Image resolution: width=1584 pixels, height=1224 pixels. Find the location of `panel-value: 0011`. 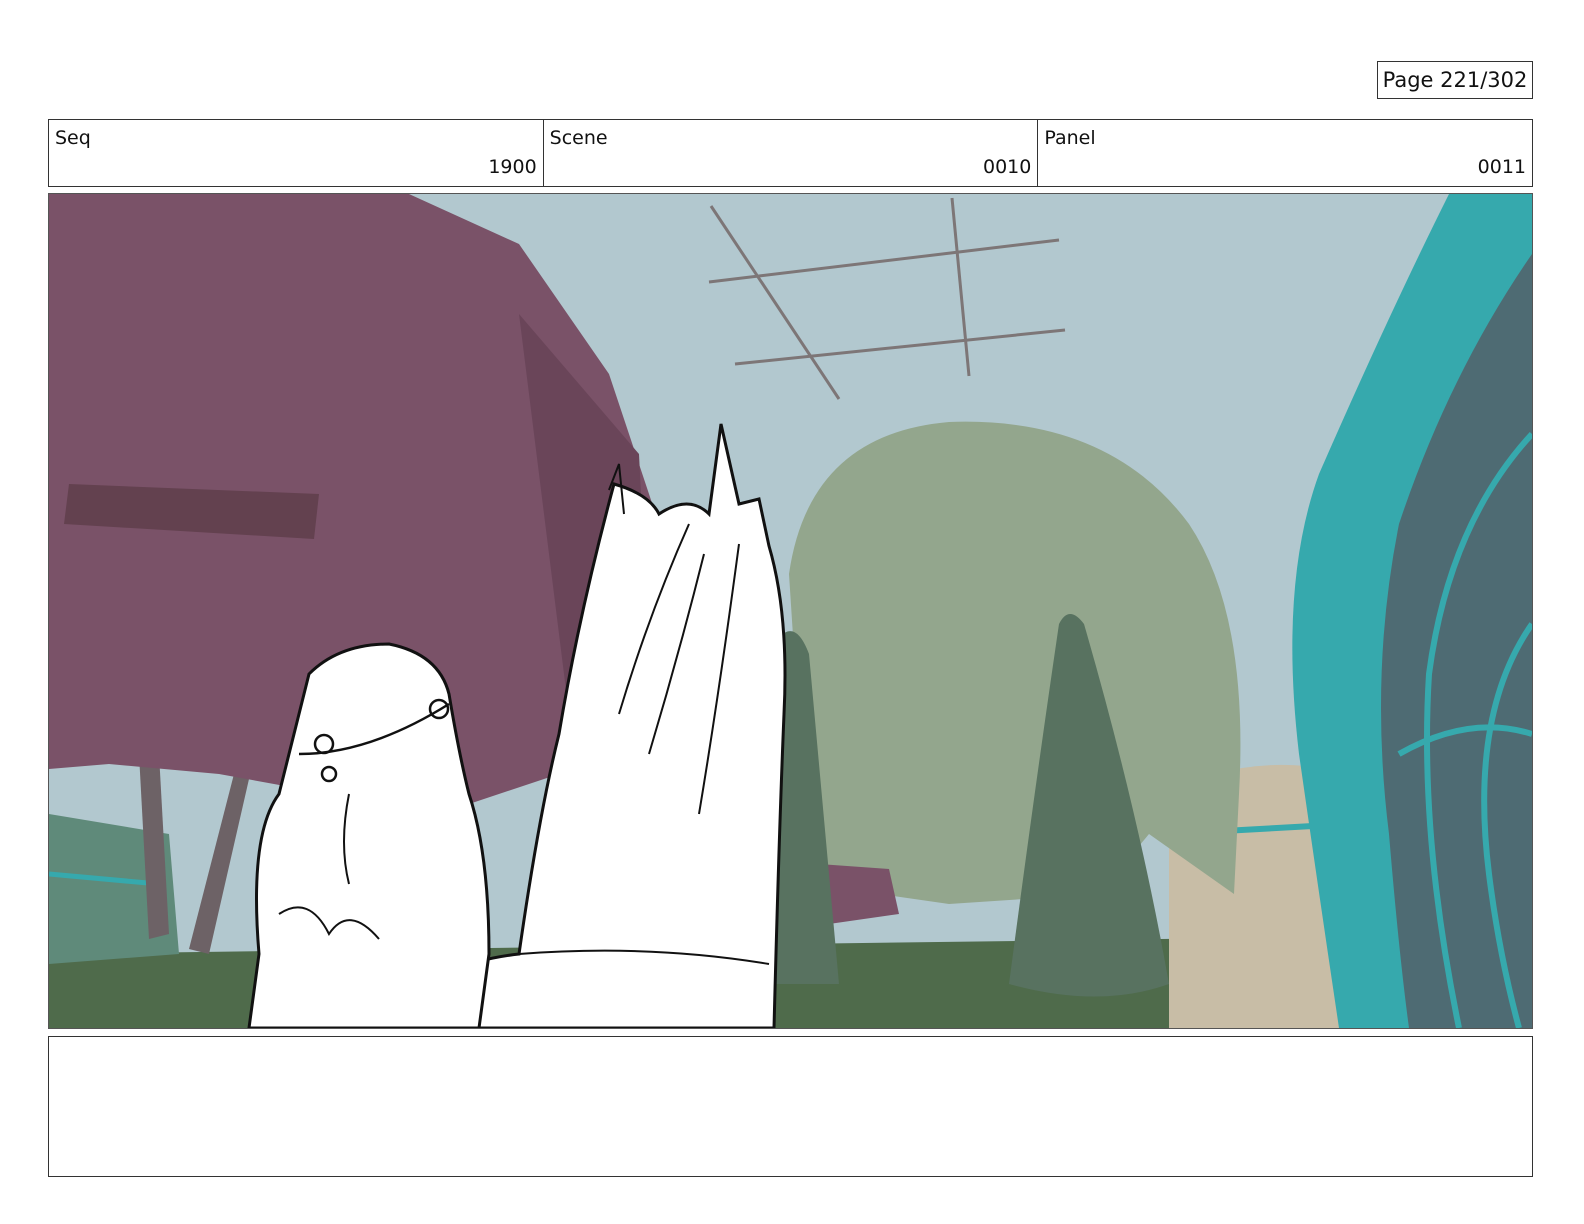

panel-value: 0011 is located at coordinates (1502, 167).